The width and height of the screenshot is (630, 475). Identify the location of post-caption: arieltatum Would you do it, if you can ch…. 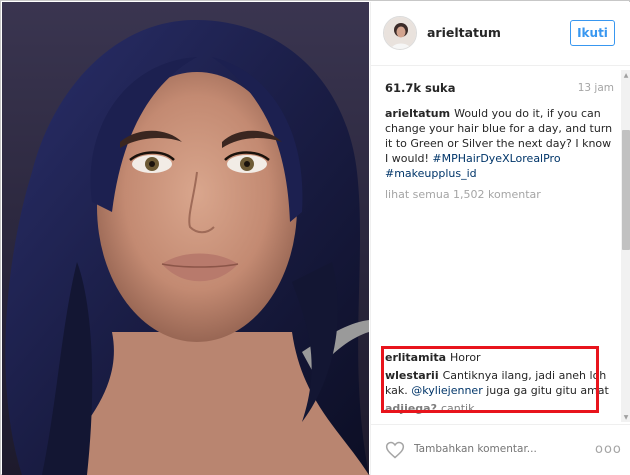
(499, 143).